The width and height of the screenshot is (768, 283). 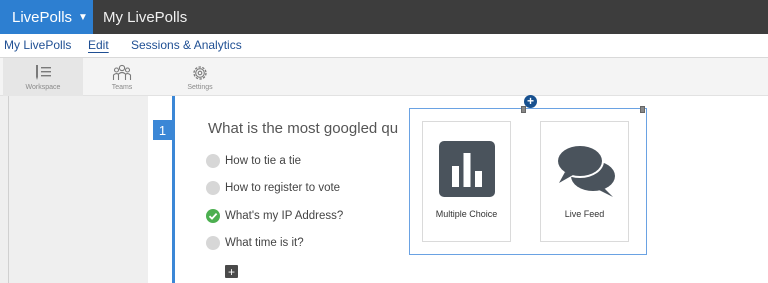 What do you see at coordinates (186, 45) in the screenshot?
I see `nav-sessions-analytics: Sessions & Analytics` at bounding box center [186, 45].